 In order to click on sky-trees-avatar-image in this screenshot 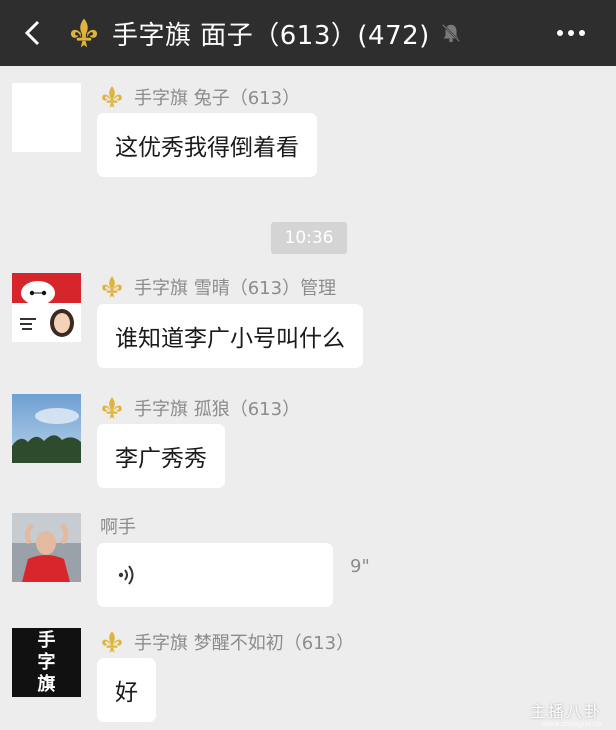, I will do `click(46, 428)`.